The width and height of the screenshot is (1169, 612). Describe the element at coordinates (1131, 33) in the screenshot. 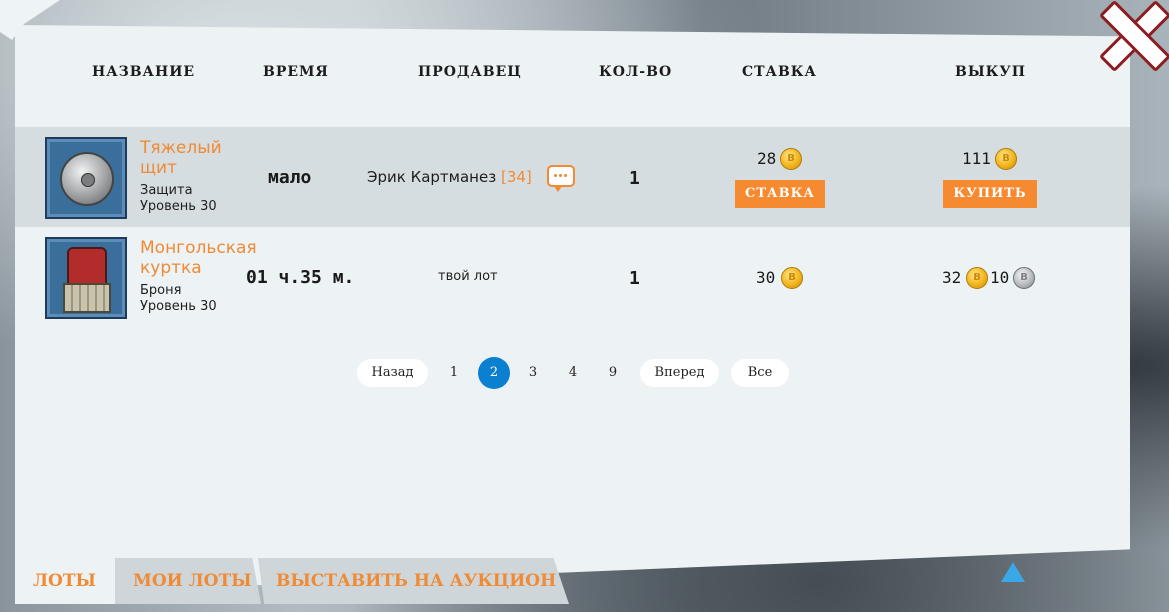

I see `close-icon` at that location.